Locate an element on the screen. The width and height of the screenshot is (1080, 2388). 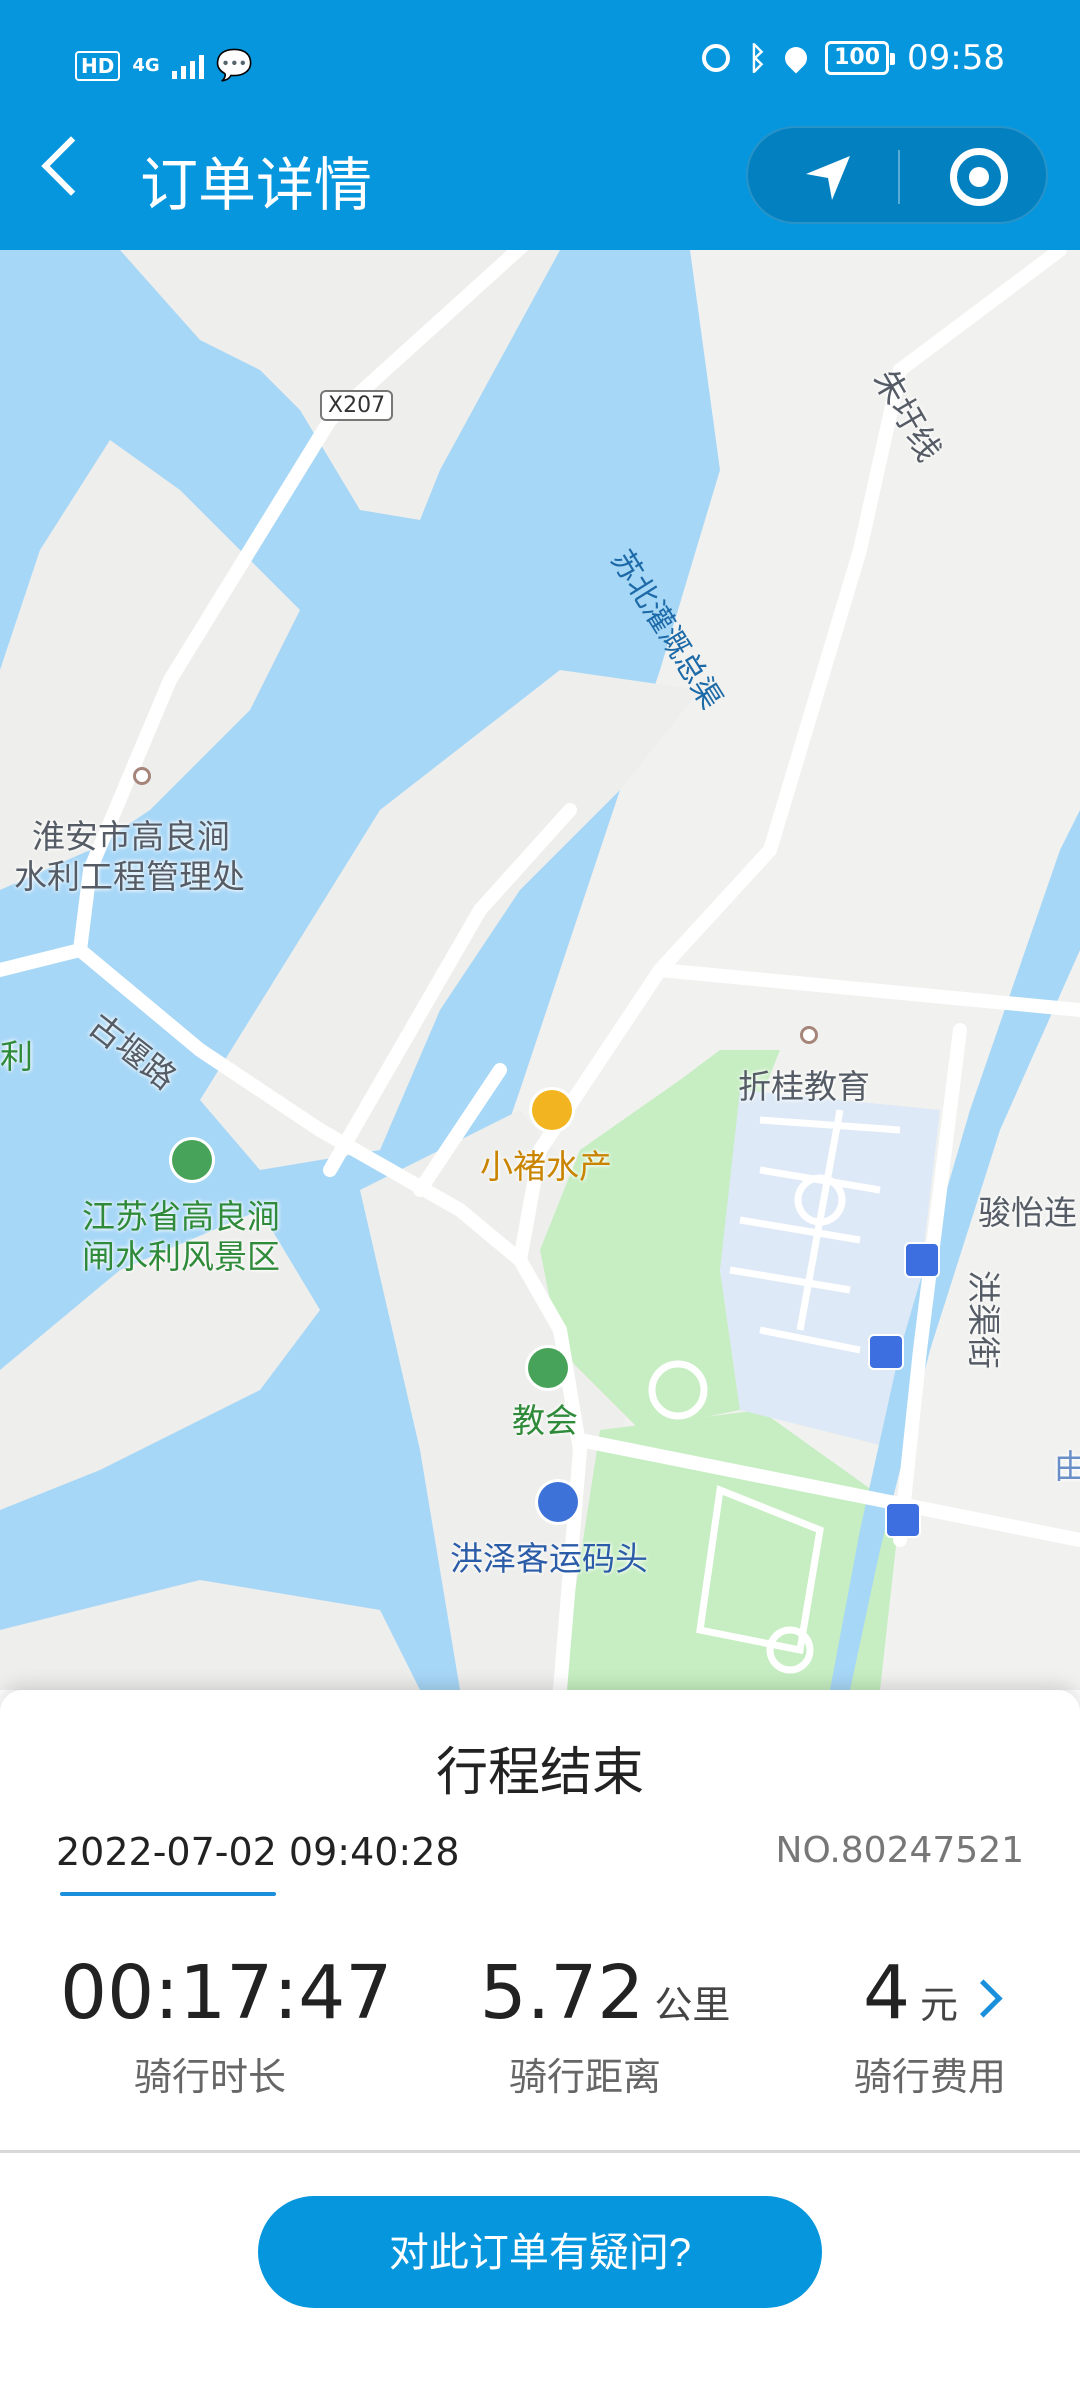
fee-value: 4 is located at coordinates (886, 1993).